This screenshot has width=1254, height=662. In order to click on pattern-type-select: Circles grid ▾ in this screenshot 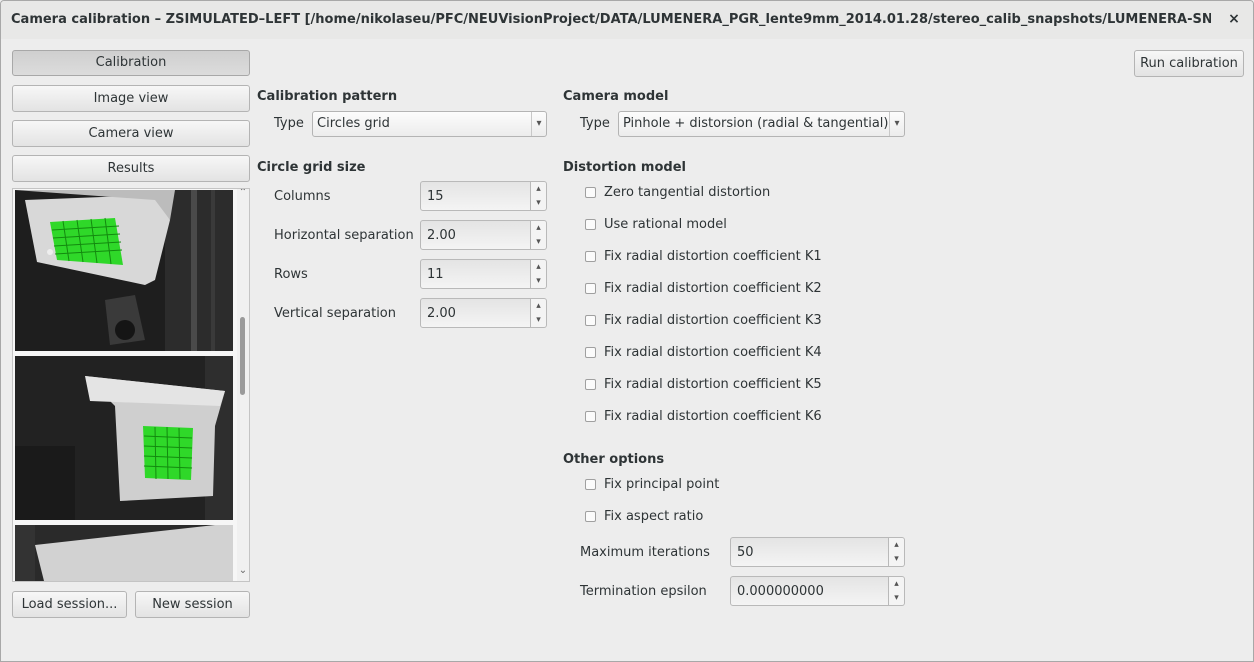, I will do `click(429, 124)`.